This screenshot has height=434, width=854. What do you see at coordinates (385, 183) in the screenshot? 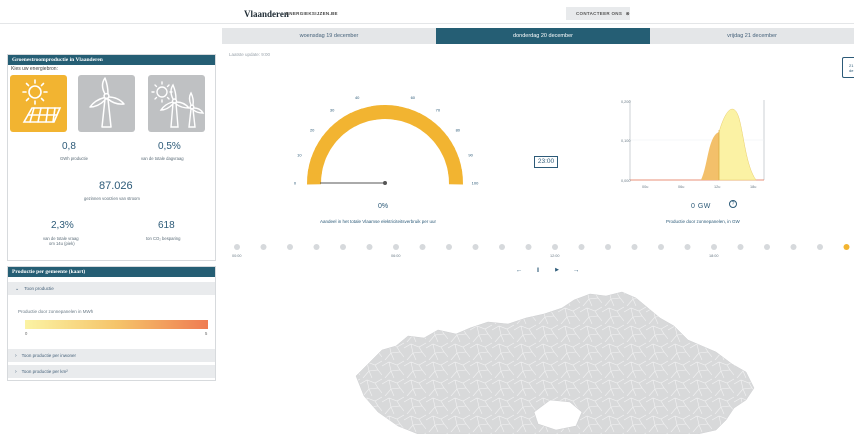
I see `gauge-hub` at bounding box center [385, 183].